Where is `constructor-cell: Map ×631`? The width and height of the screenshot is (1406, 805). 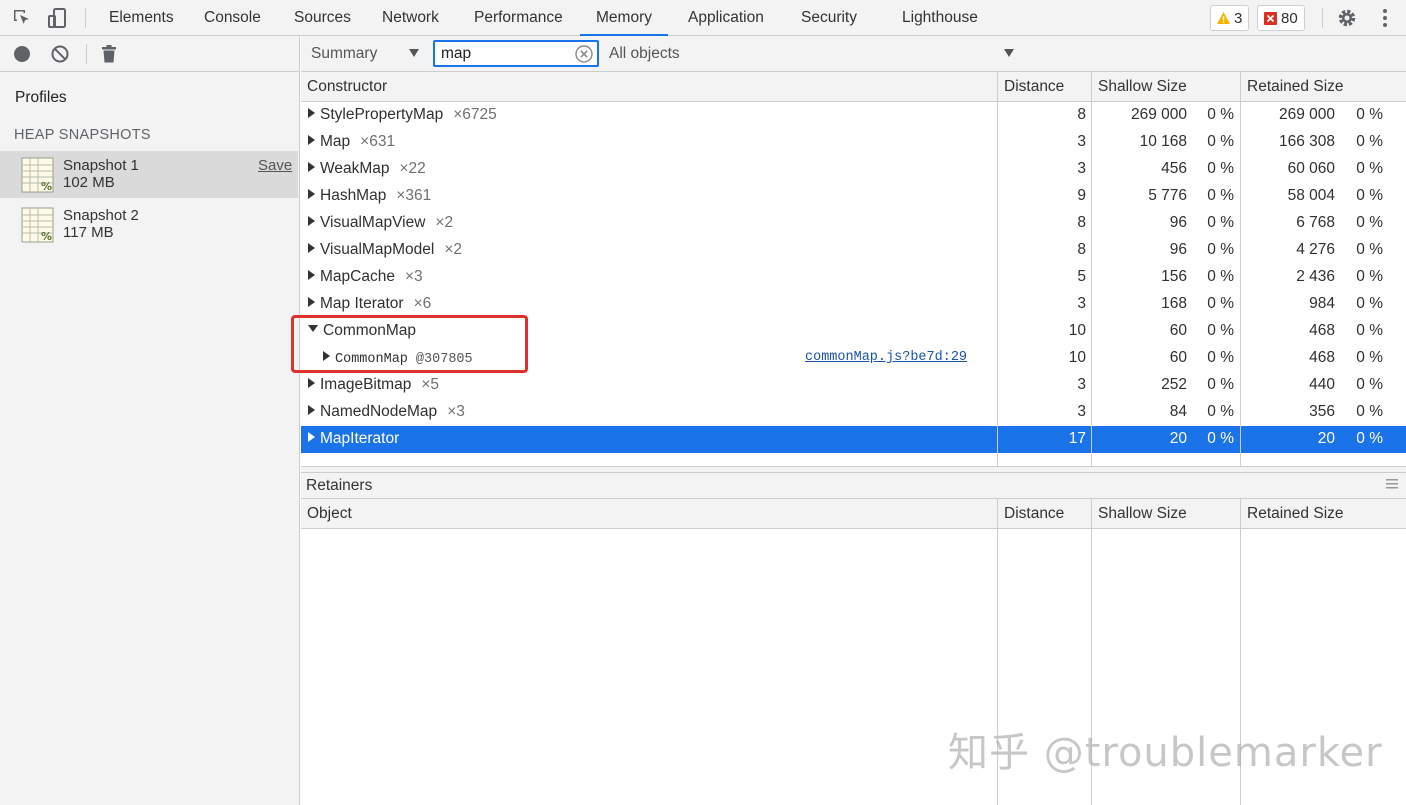 constructor-cell: Map ×631 is located at coordinates (351, 142).